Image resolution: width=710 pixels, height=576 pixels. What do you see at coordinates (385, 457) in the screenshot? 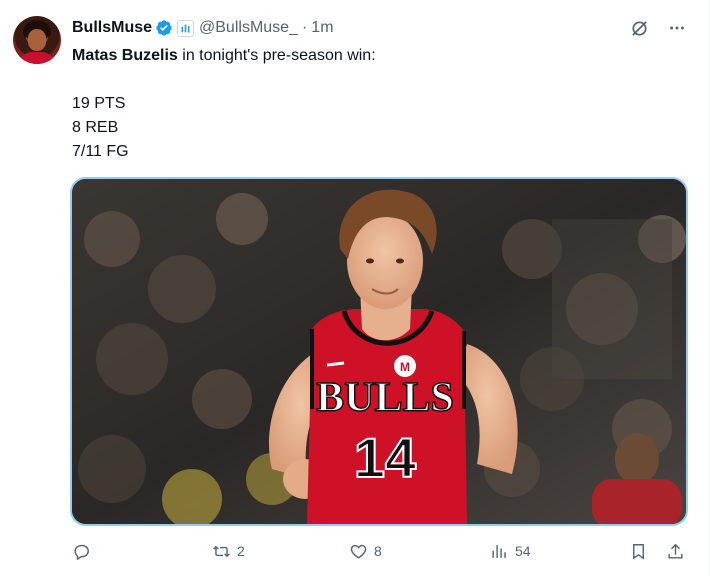
I see `jersey-number-text: 14` at bounding box center [385, 457].